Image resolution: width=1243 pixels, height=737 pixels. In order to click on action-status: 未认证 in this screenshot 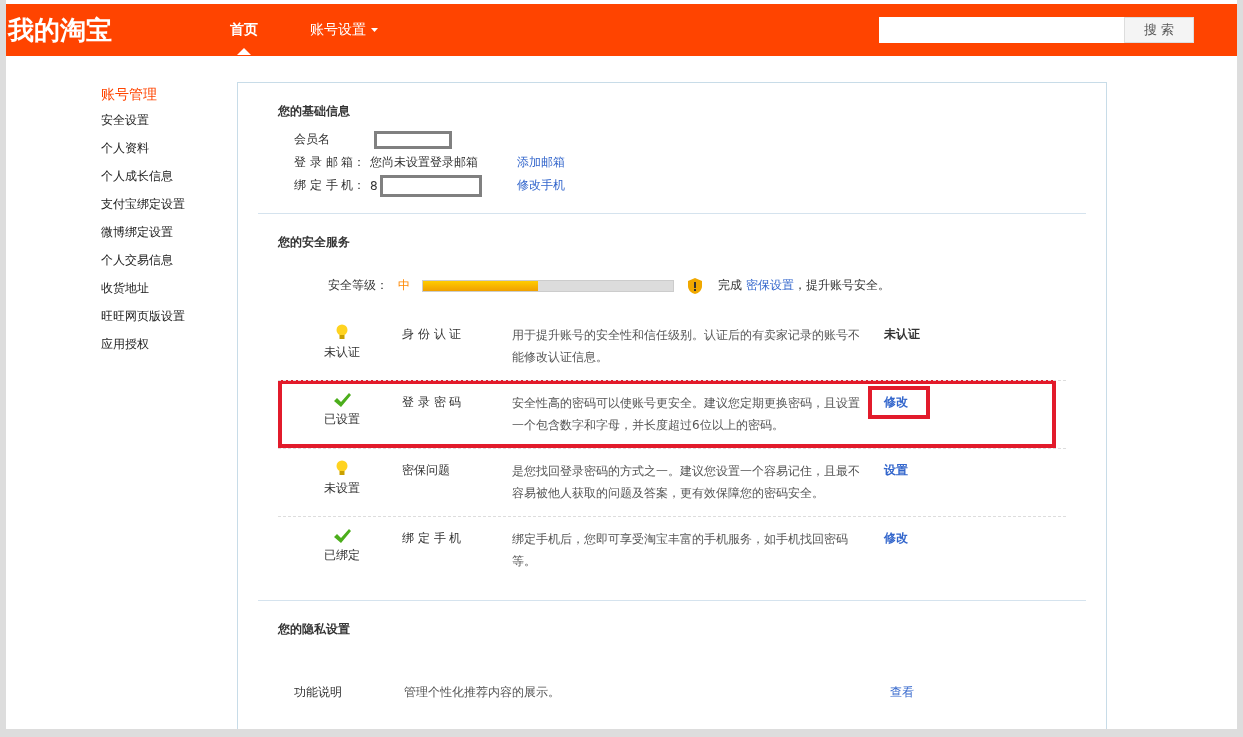, I will do `click(902, 334)`.